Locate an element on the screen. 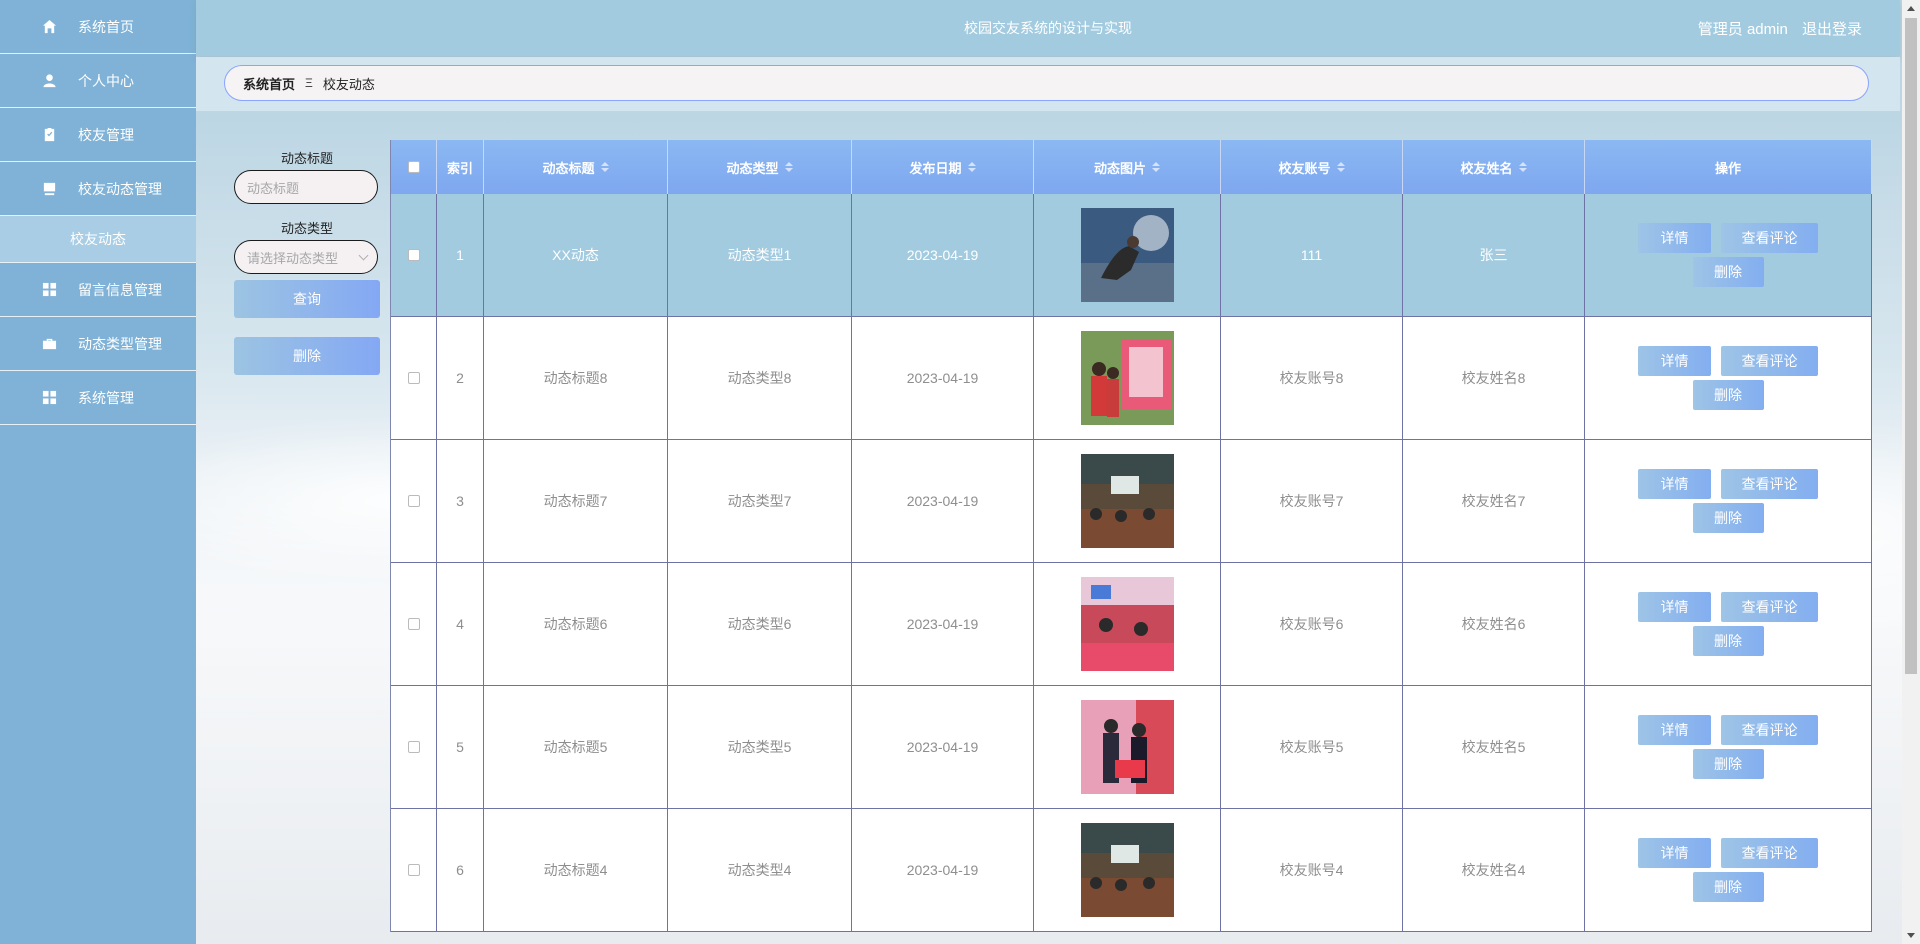 The width and height of the screenshot is (1920, 944). row-name: 校友姓名7 is located at coordinates (1494, 501).